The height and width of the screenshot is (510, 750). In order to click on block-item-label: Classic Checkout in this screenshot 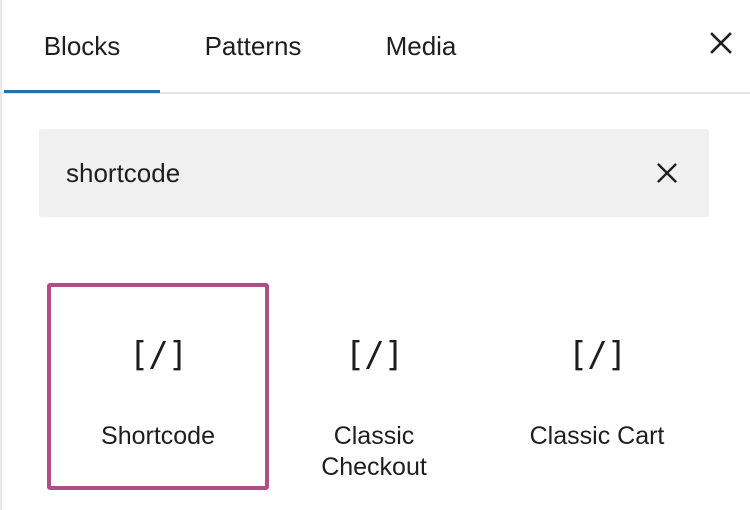, I will do `click(374, 451)`.